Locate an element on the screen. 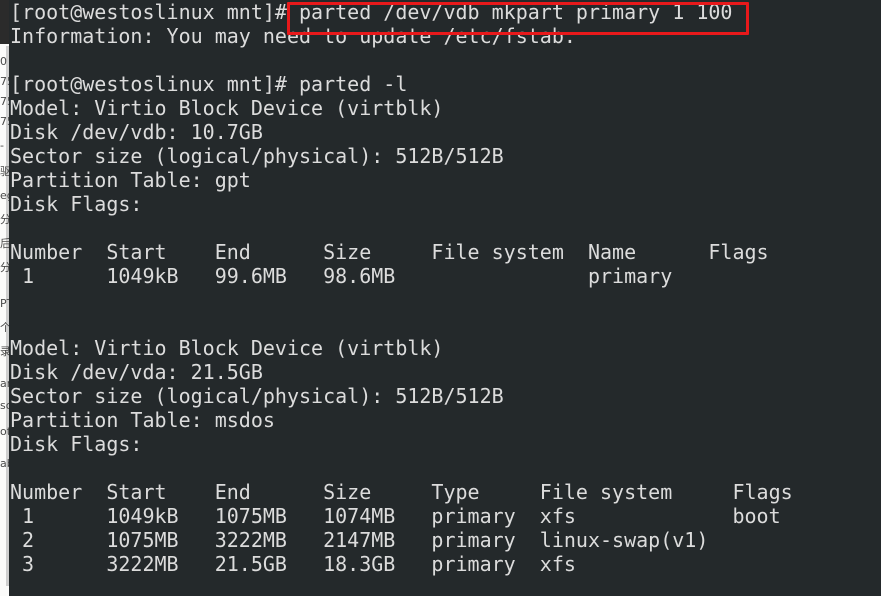 The width and height of the screenshot is (881, 596). background-fragment: eg is located at coordinates (4, 196).